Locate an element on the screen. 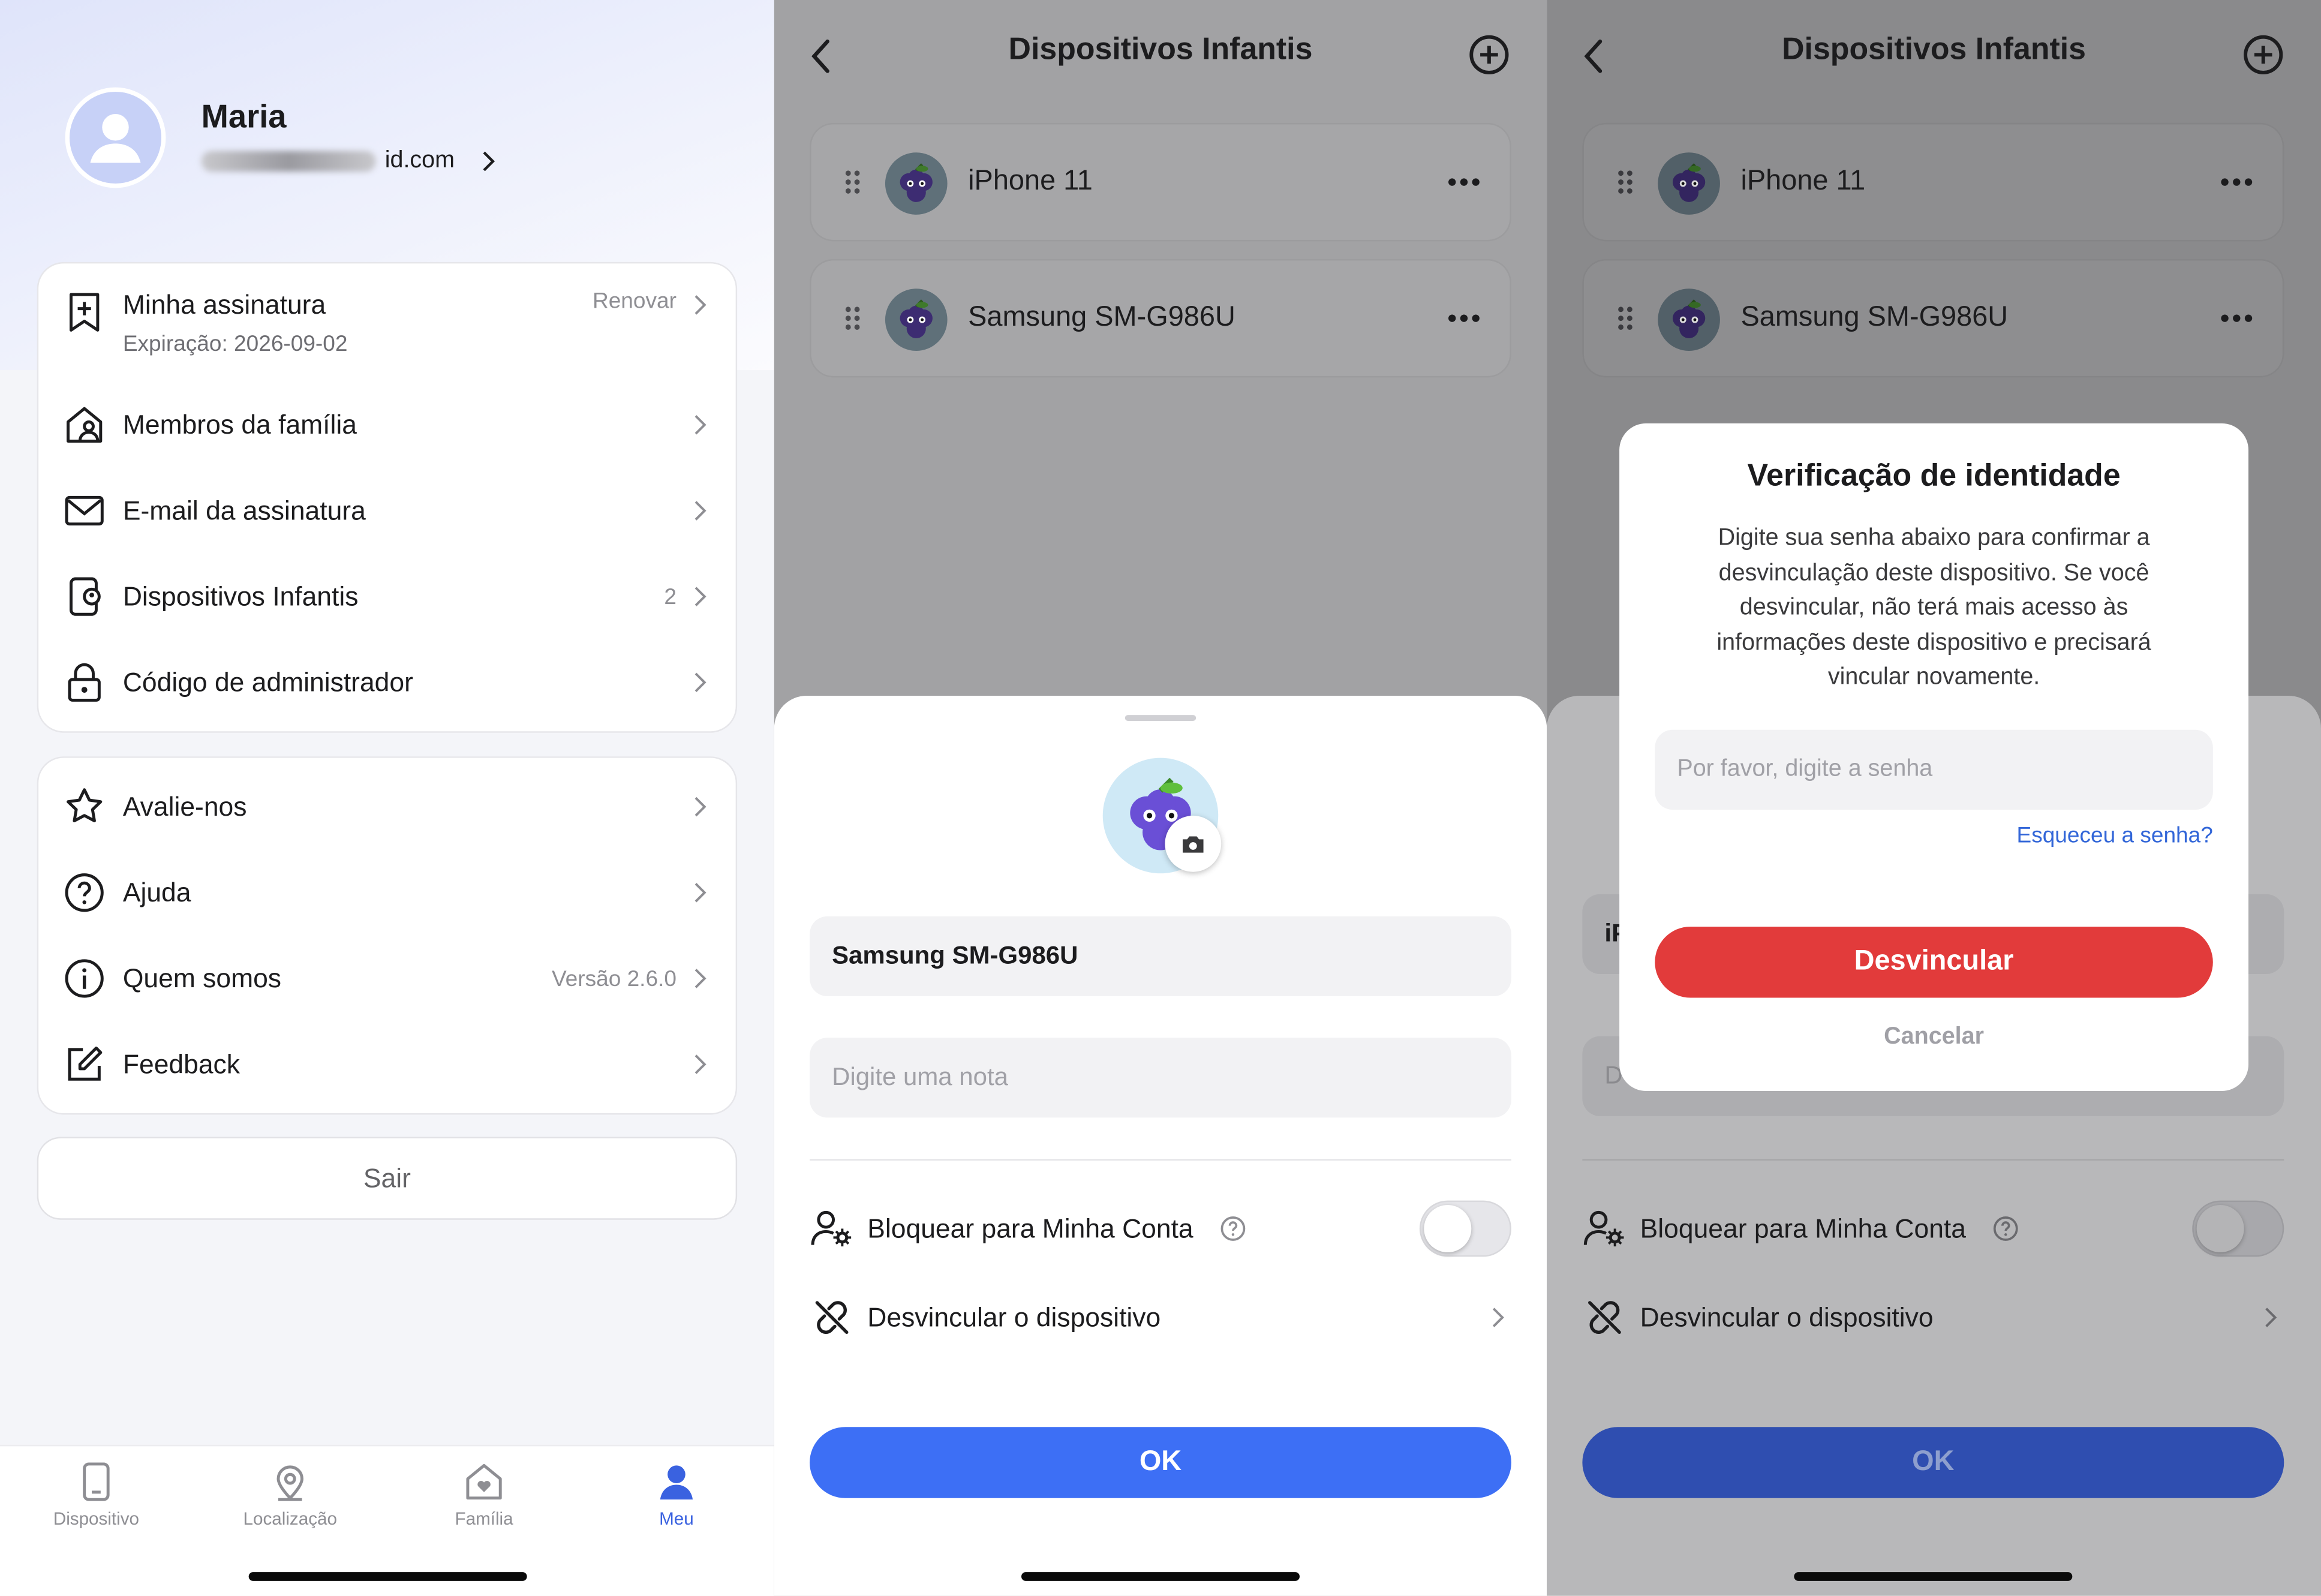  unlink-device-label: Desvincular o dispositivo is located at coordinates (1014, 1317).